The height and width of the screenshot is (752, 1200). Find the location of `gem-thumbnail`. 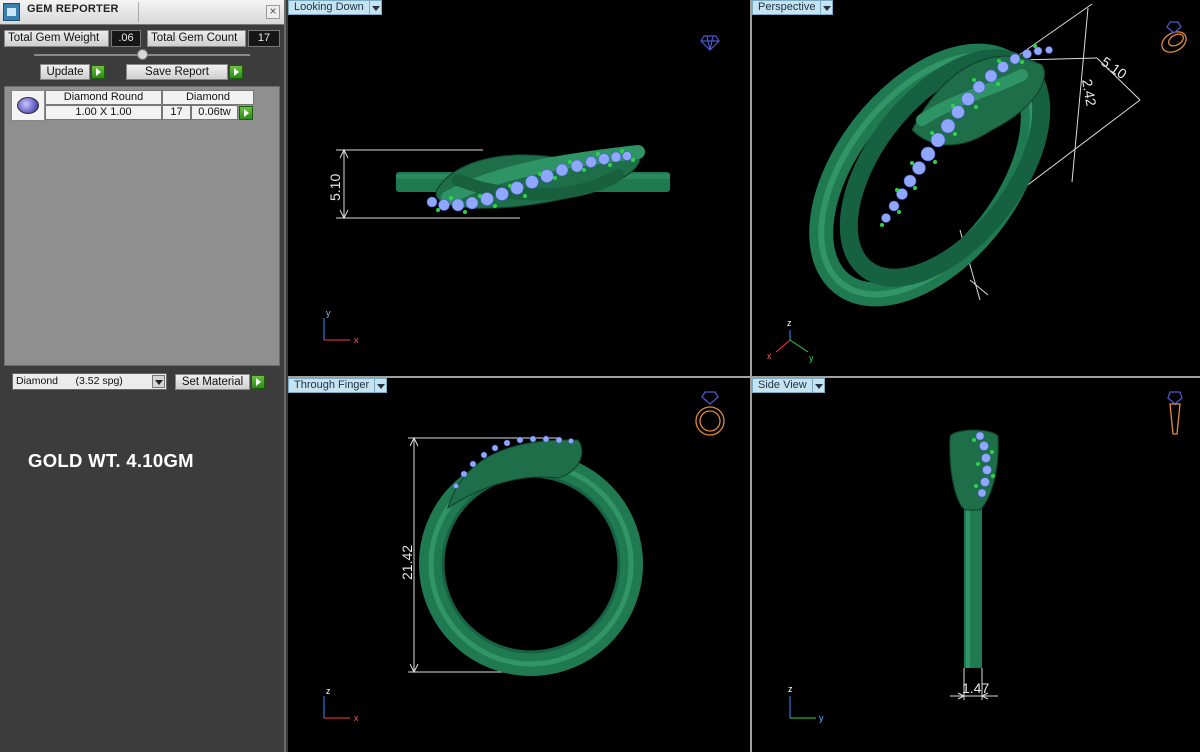

gem-thumbnail is located at coordinates (28, 105).